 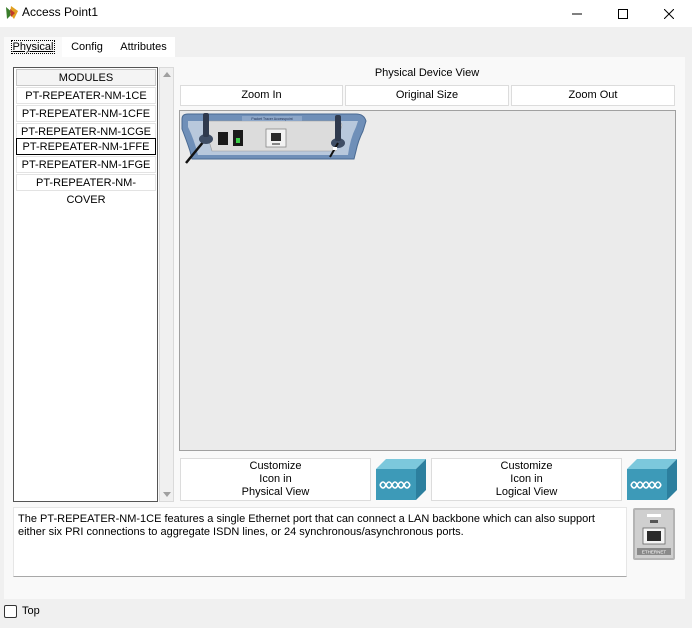 I want to click on device-label: Packet Tracer Accesspoint, so click(x=271, y=119).